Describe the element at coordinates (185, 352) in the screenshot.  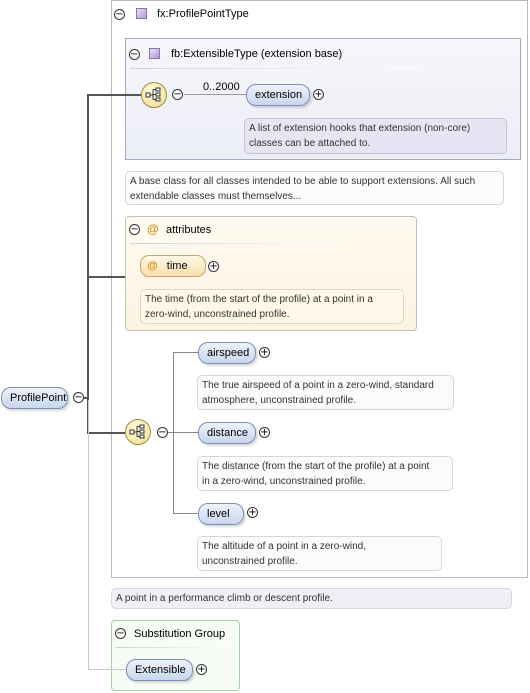
I see `sequence-branch-airspeed` at that location.